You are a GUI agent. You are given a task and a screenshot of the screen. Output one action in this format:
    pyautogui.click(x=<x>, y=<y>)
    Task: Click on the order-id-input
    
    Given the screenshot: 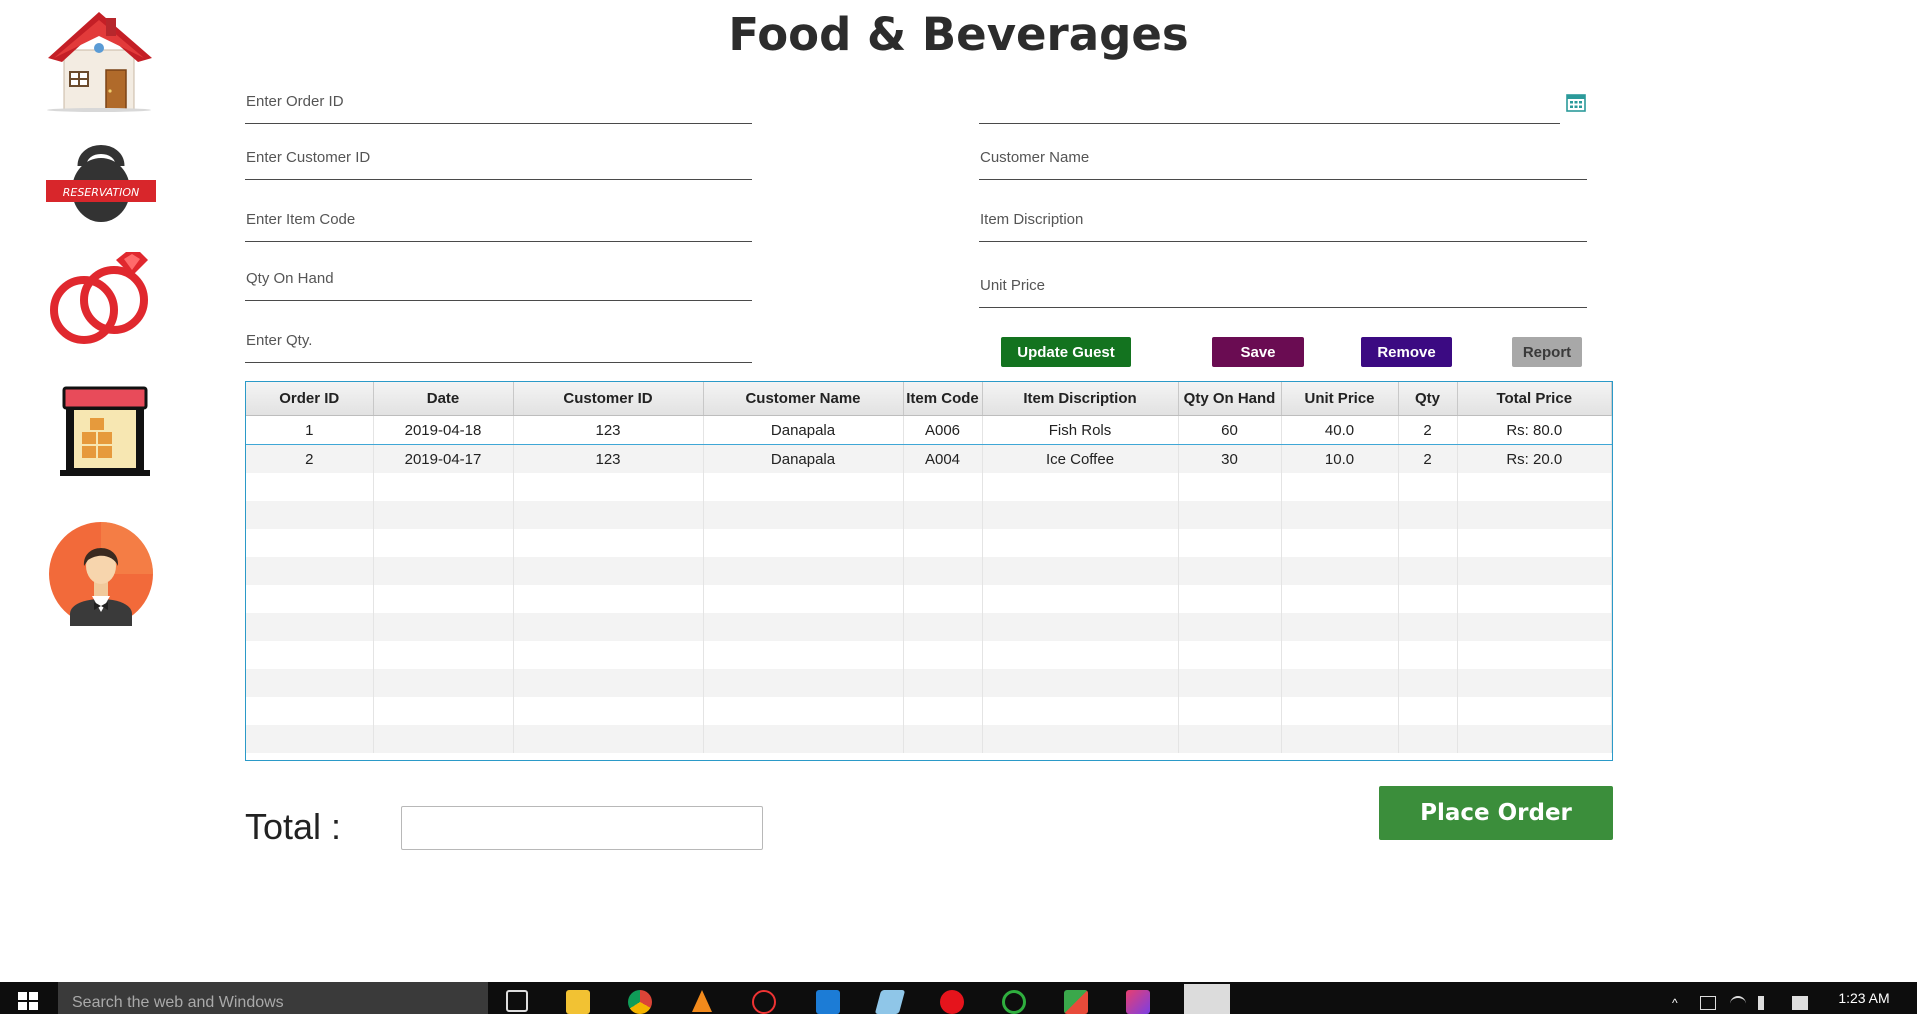 What is the action you would take?
    pyautogui.click(x=498, y=104)
    